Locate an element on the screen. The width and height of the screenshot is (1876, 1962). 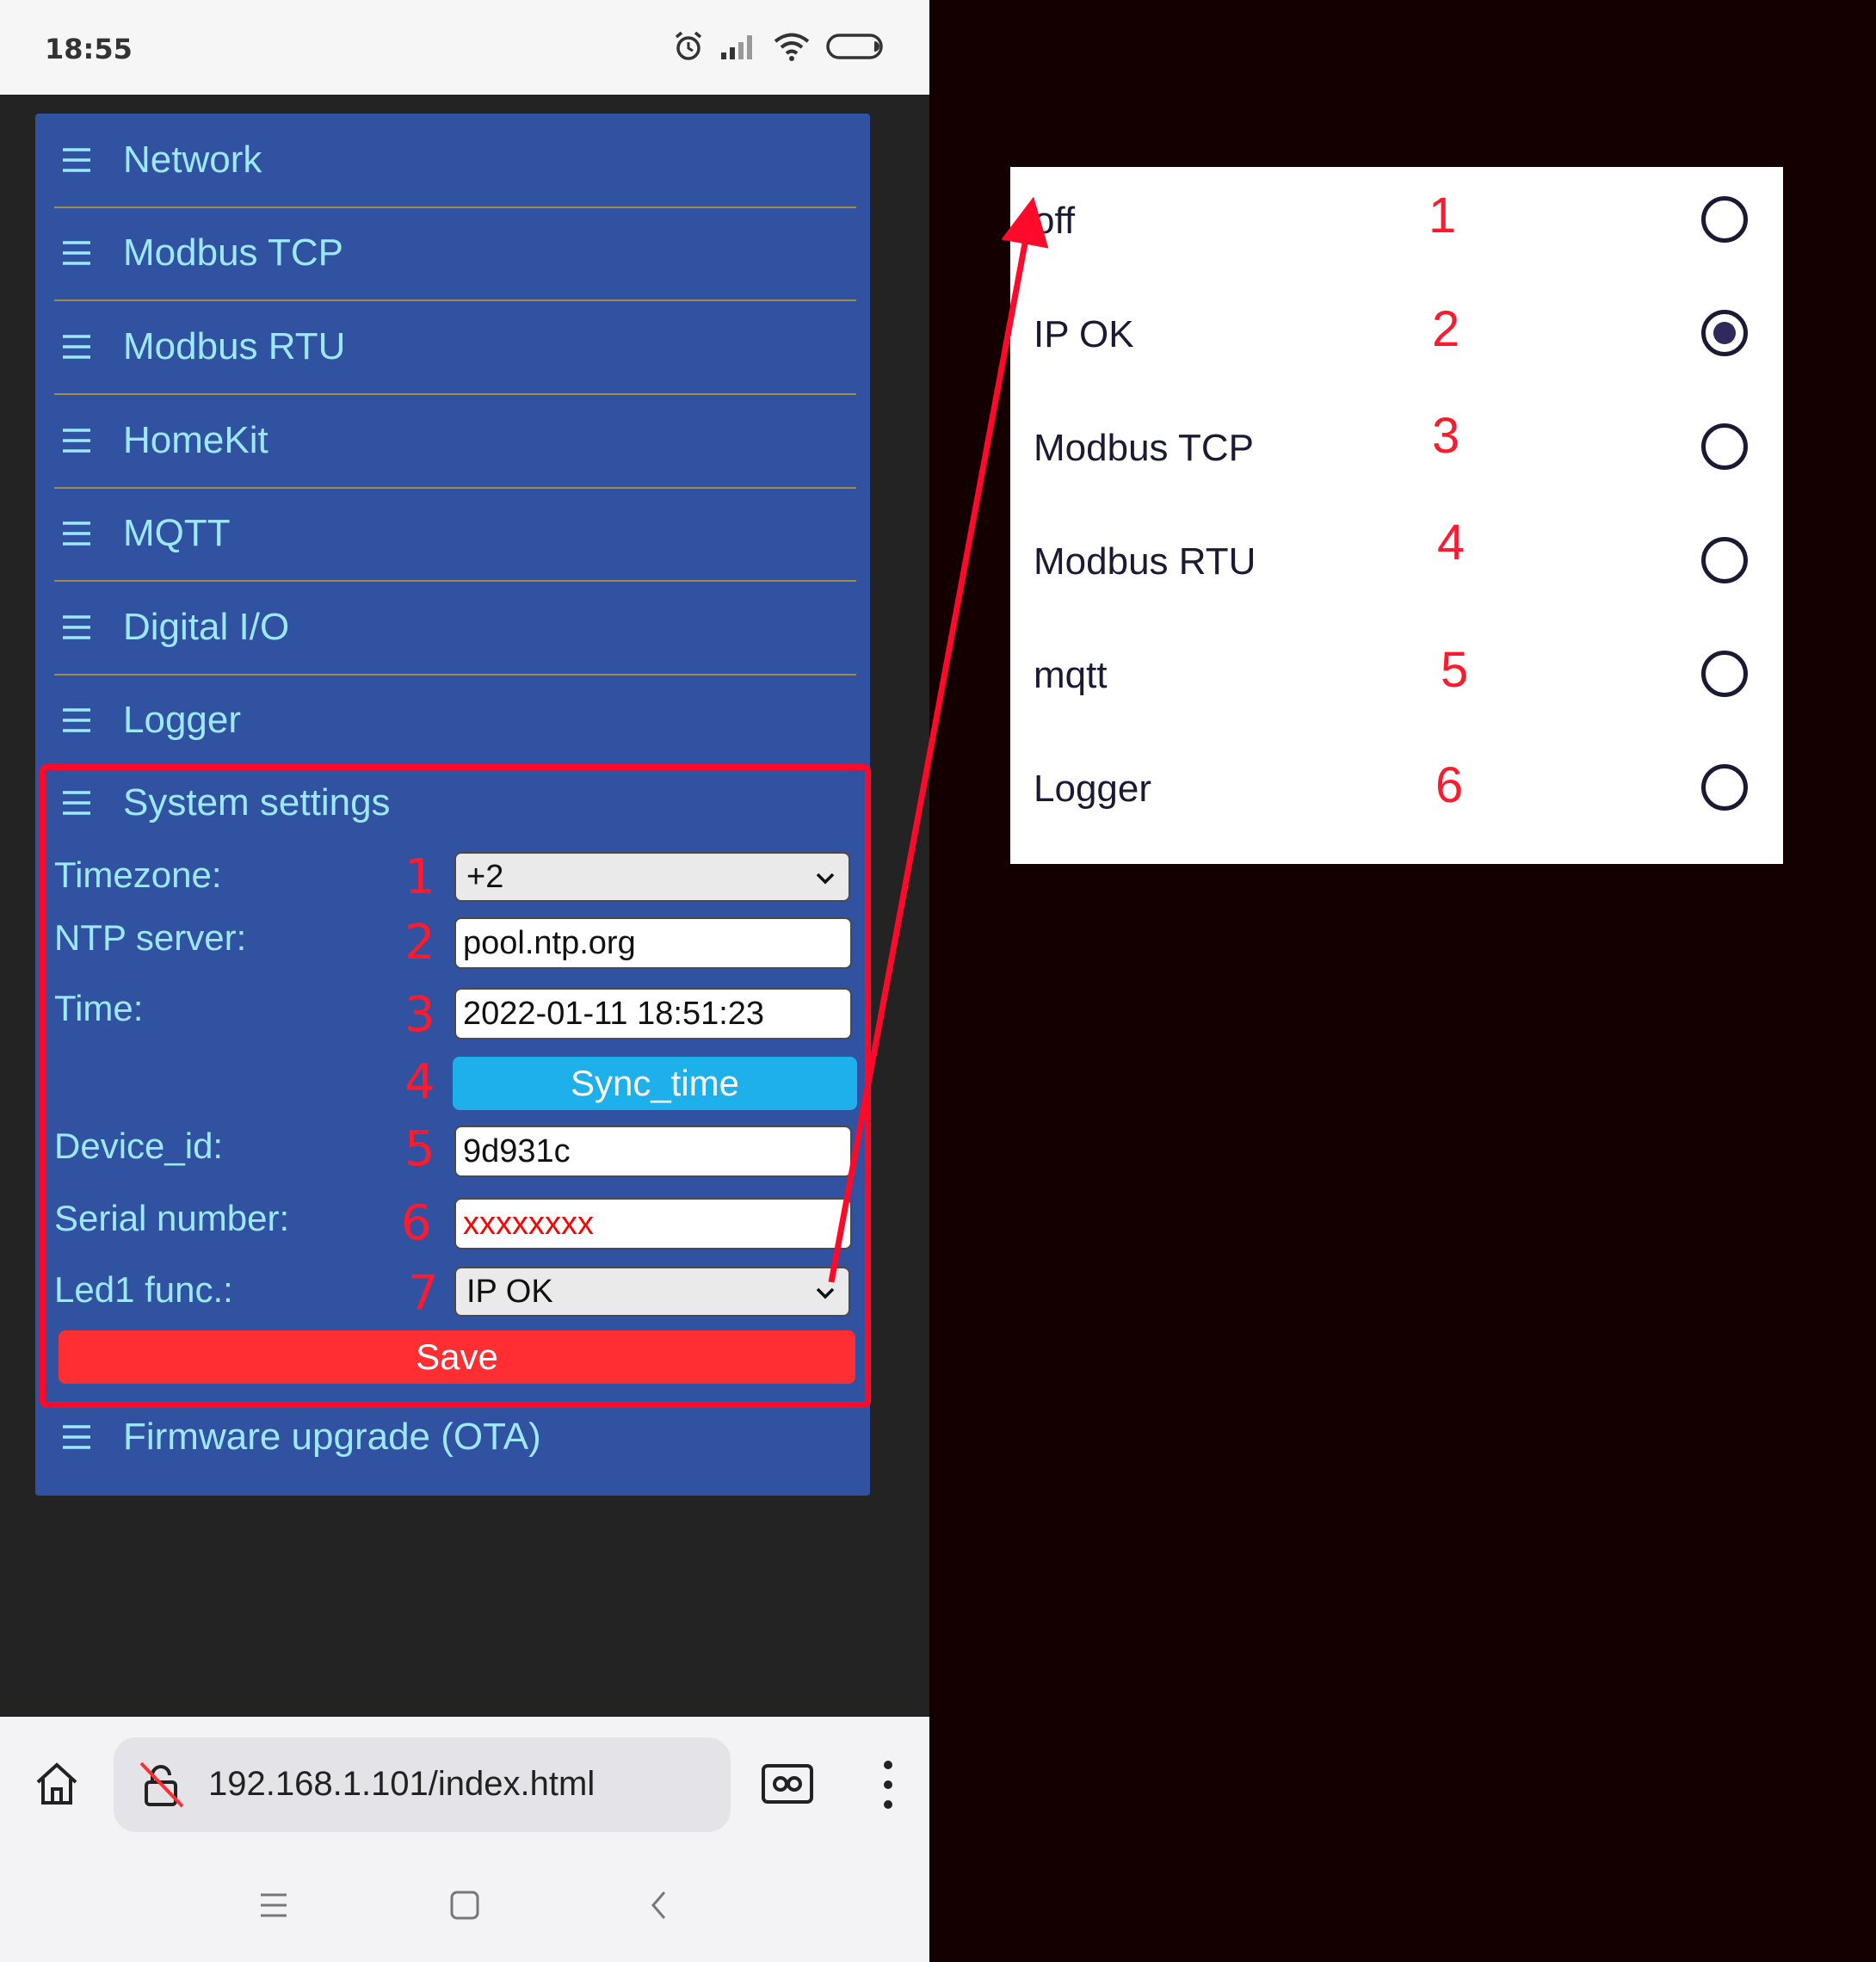
annotation-number: 1 is located at coordinates (1443, 216).